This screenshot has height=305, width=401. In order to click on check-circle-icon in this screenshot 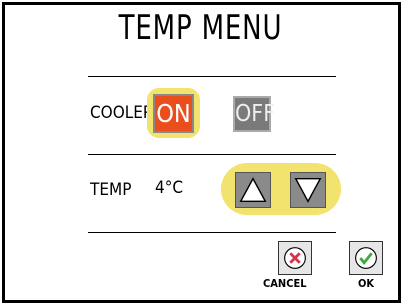, I will do `click(366, 258)`.